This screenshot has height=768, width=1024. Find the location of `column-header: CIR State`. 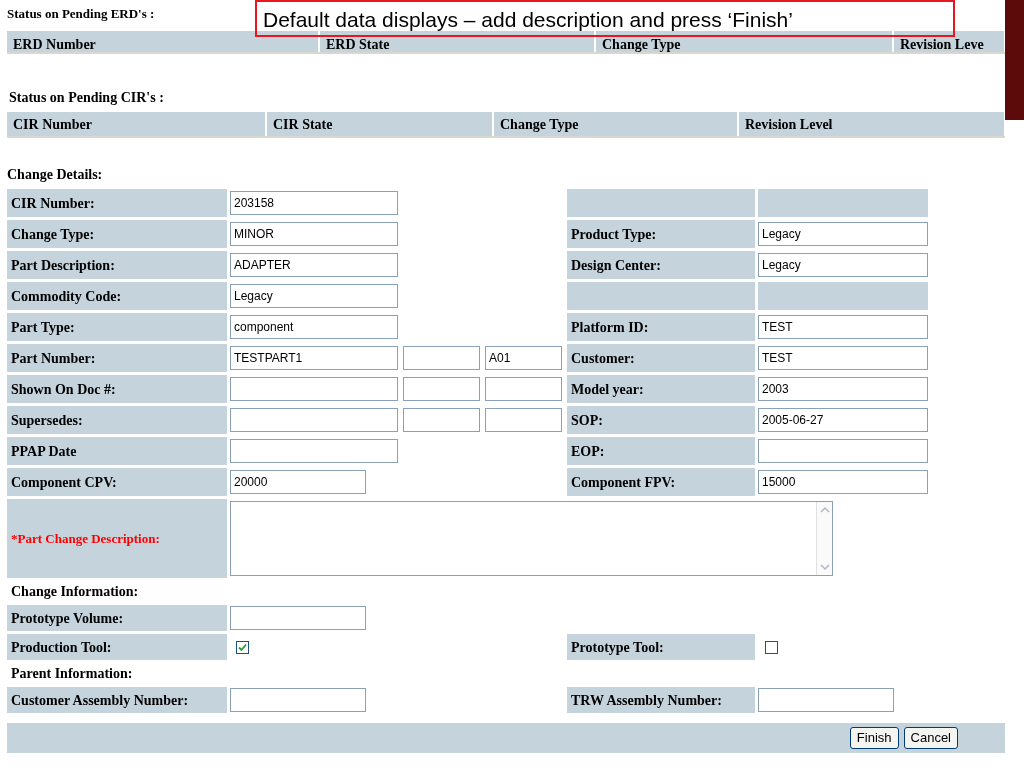

column-header: CIR State is located at coordinates (379, 124).